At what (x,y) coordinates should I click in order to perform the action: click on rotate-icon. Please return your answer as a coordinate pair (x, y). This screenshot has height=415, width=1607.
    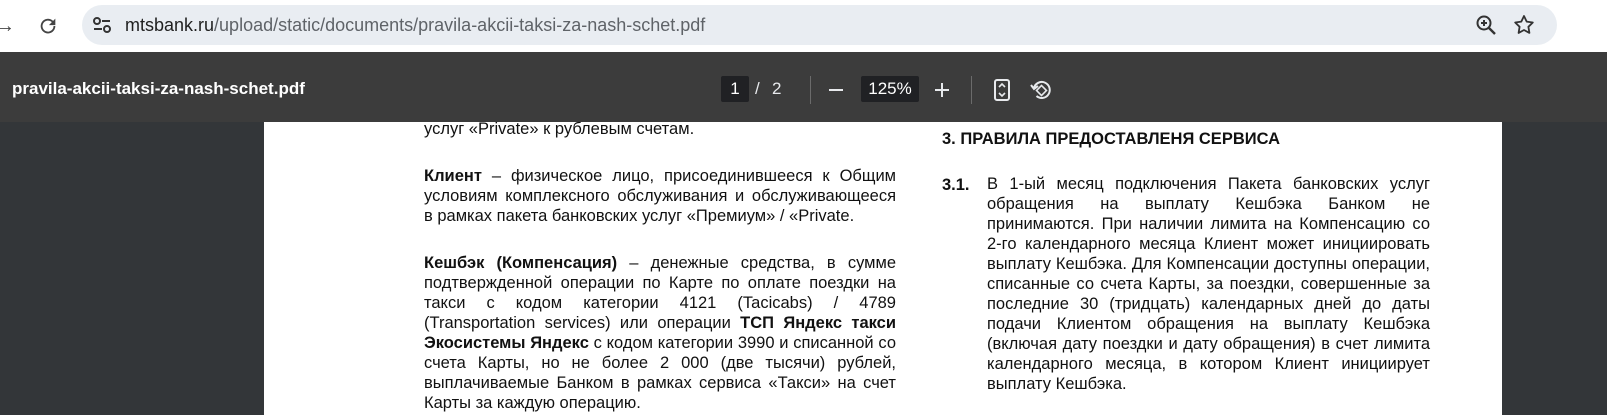
    Looking at the image, I should click on (1040, 90).